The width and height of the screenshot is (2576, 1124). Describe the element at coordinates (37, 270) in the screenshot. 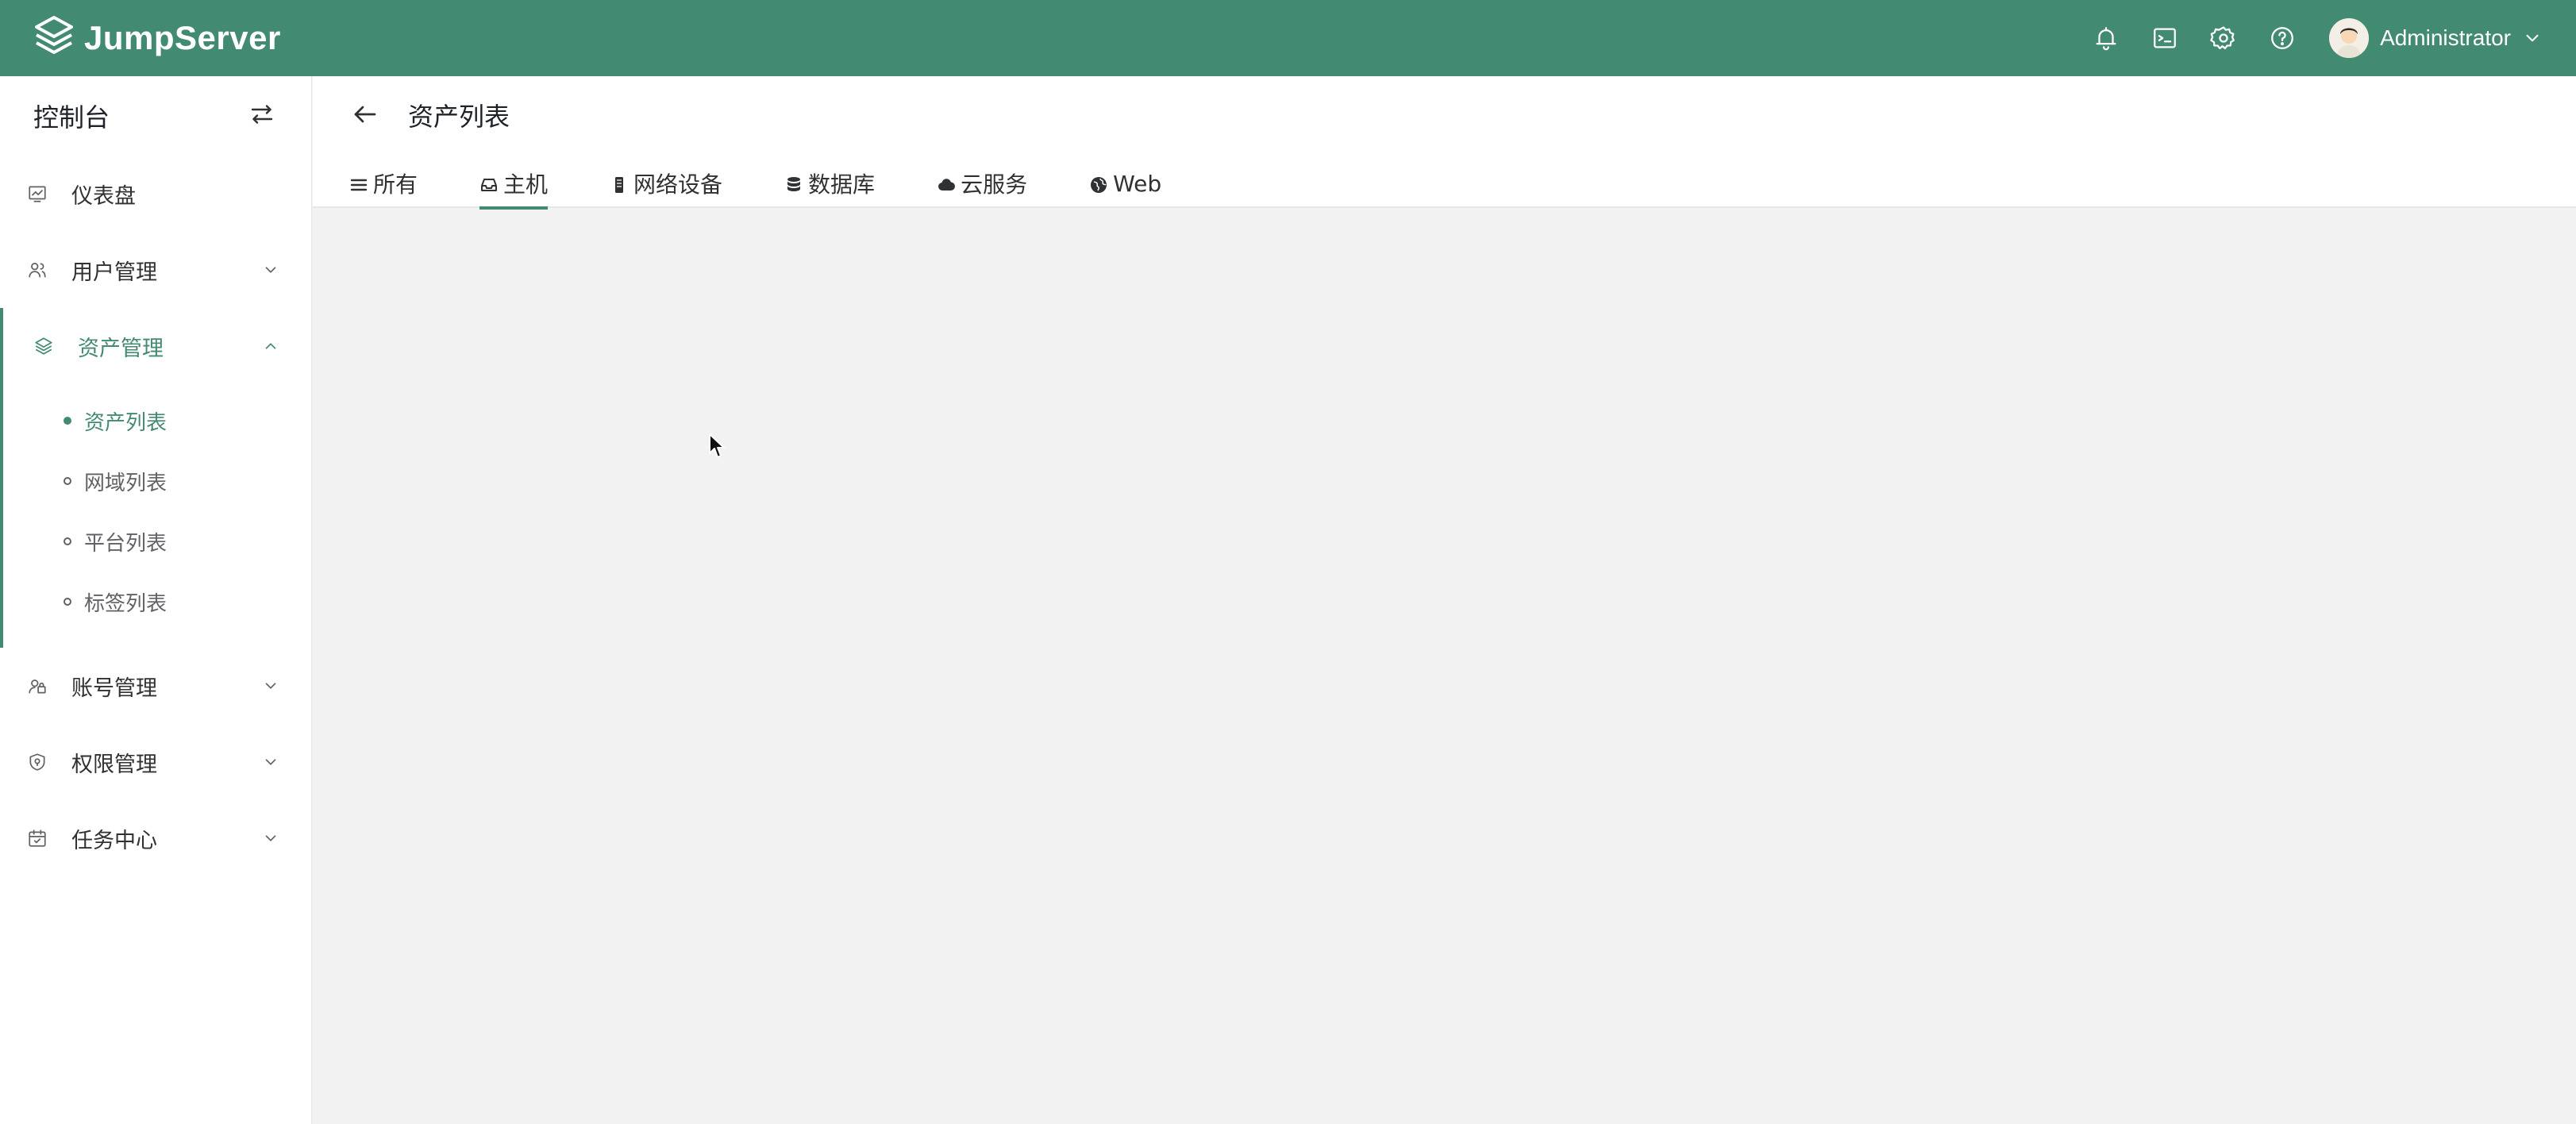

I see `users-icon` at that location.